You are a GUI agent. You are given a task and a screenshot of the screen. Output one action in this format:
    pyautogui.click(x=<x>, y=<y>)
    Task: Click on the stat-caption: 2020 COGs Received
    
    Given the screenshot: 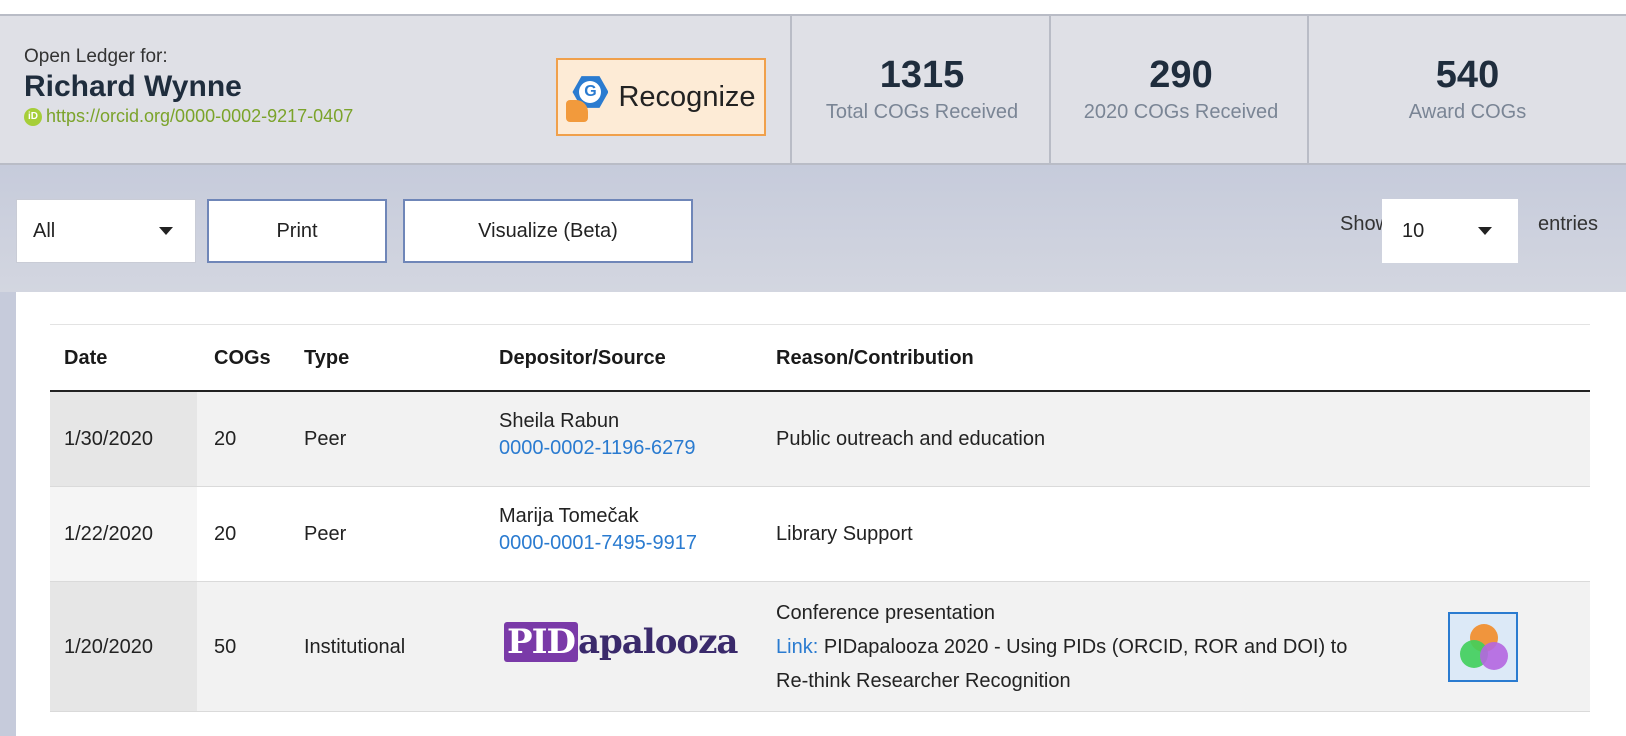 What is the action you would take?
    pyautogui.click(x=1181, y=112)
    